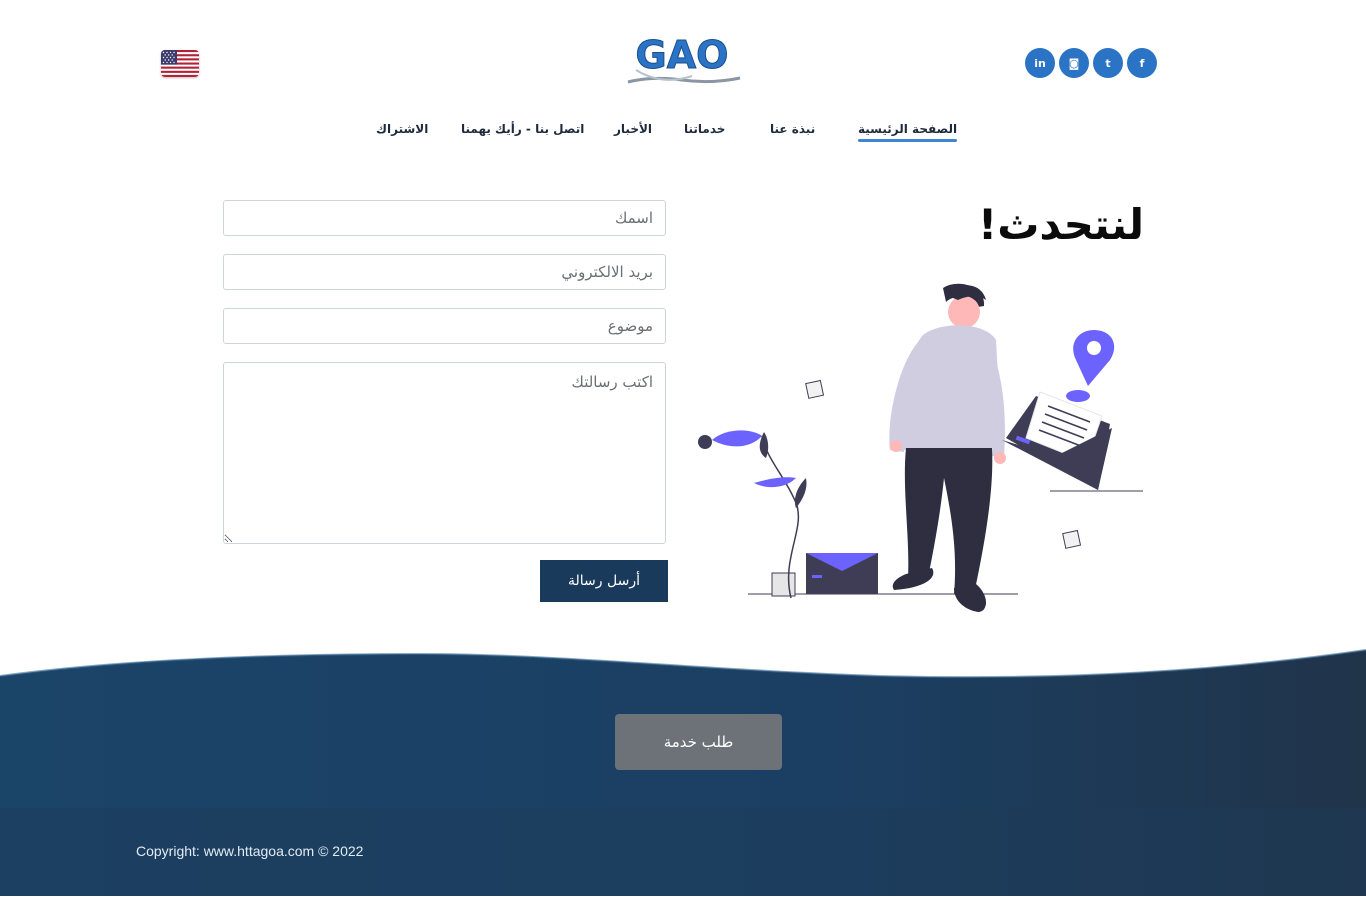 Image resolution: width=1366 pixels, height=900 pixels. What do you see at coordinates (1142, 63) in the screenshot?
I see `facebook-icon: f` at bounding box center [1142, 63].